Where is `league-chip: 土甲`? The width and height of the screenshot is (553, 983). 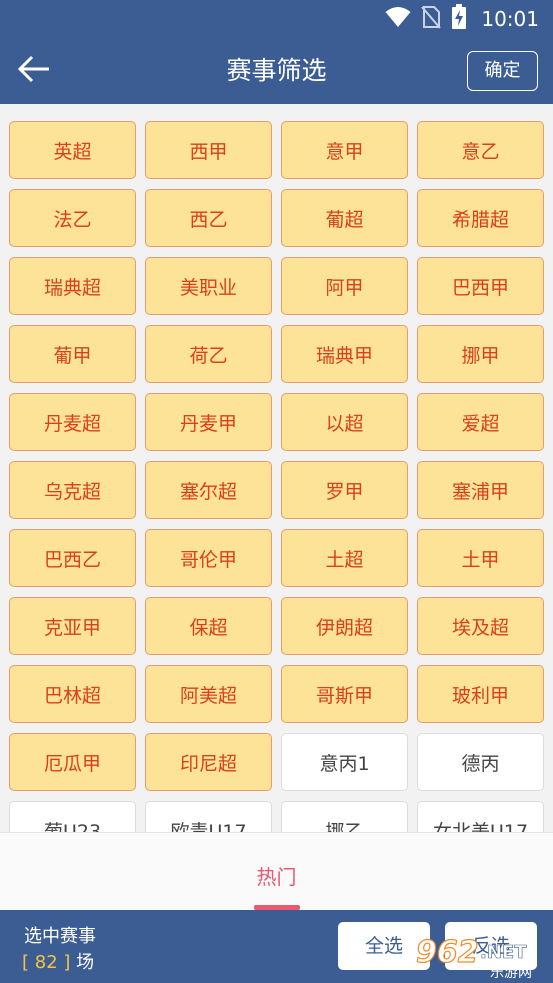
league-chip: 土甲 is located at coordinates (480, 558).